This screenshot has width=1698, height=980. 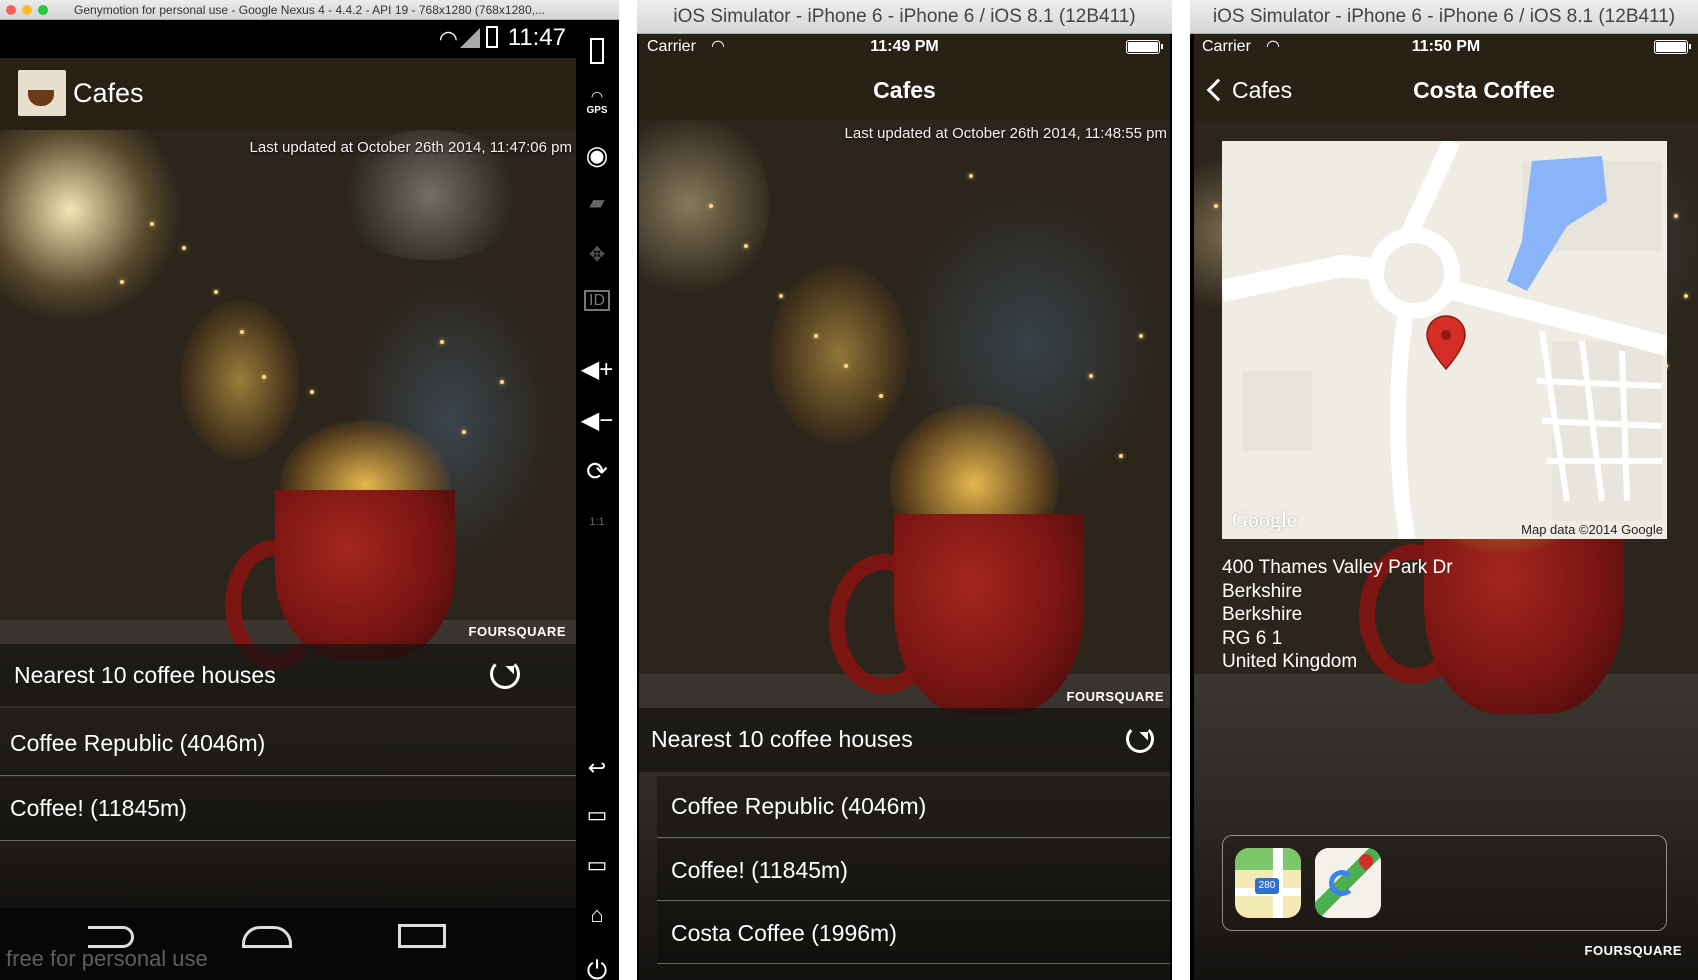 What do you see at coordinates (784, 933) in the screenshot?
I see `list-item-label: Costa Coffee (1996m)` at bounding box center [784, 933].